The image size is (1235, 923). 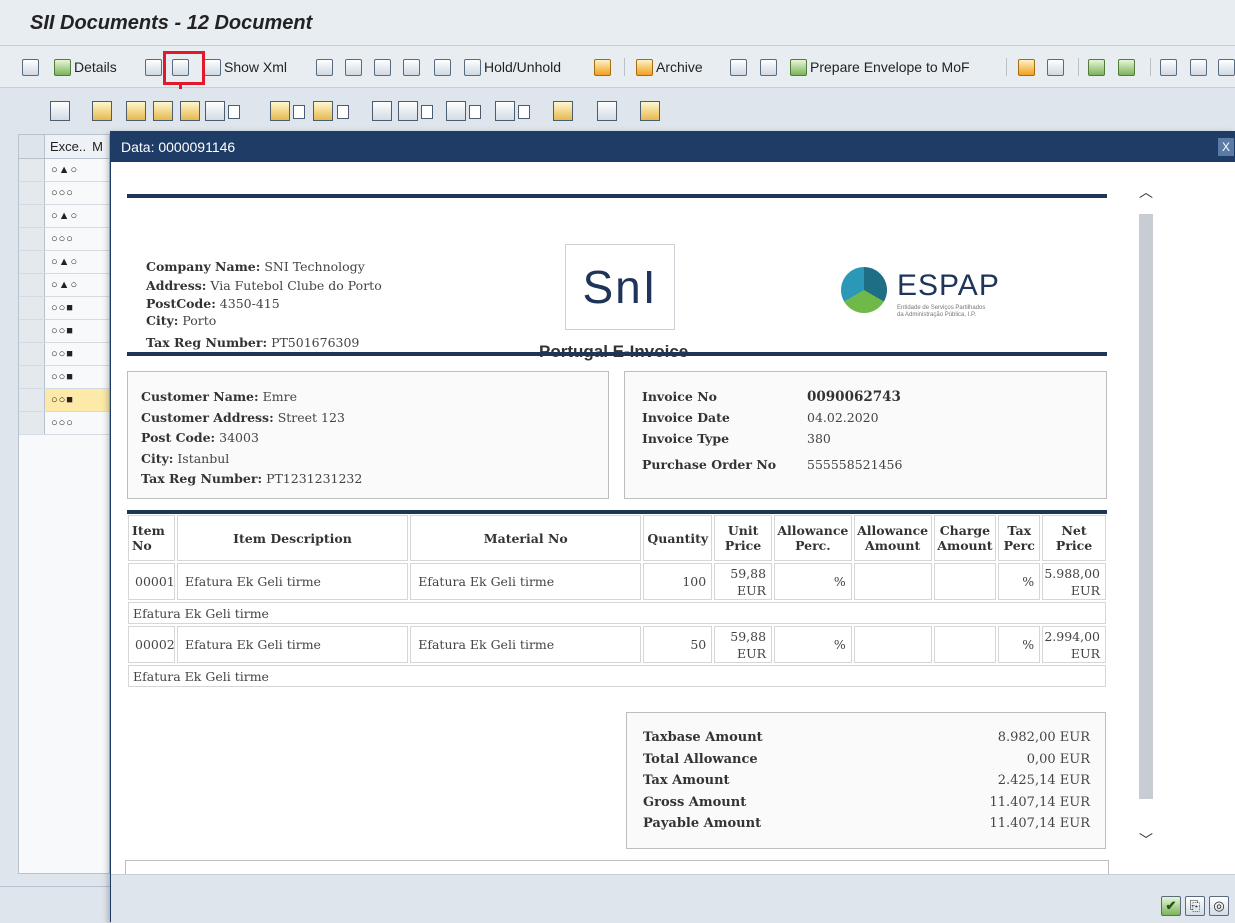 I want to click on glasses-icon, so click(x=1226, y=67).